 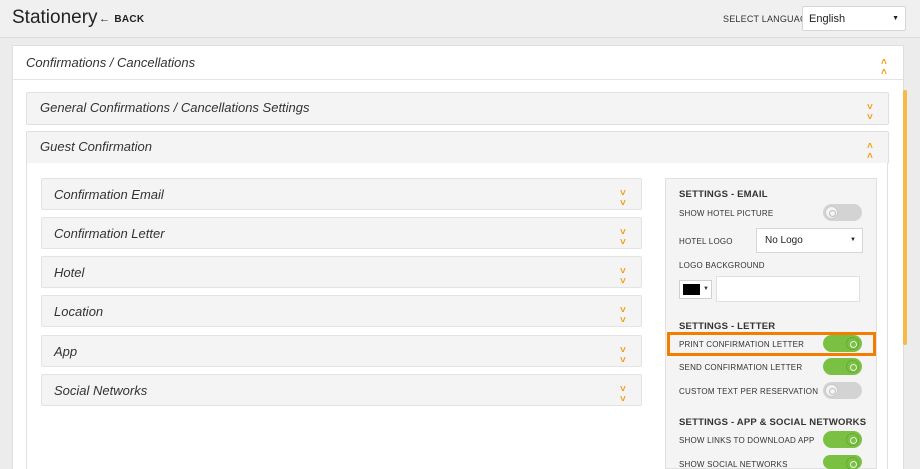 What do you see at coordinates (341, 272) in the screenshot?
I see `item-hotel: Hotel ˅ ˅` at bounding box center [341, 272].